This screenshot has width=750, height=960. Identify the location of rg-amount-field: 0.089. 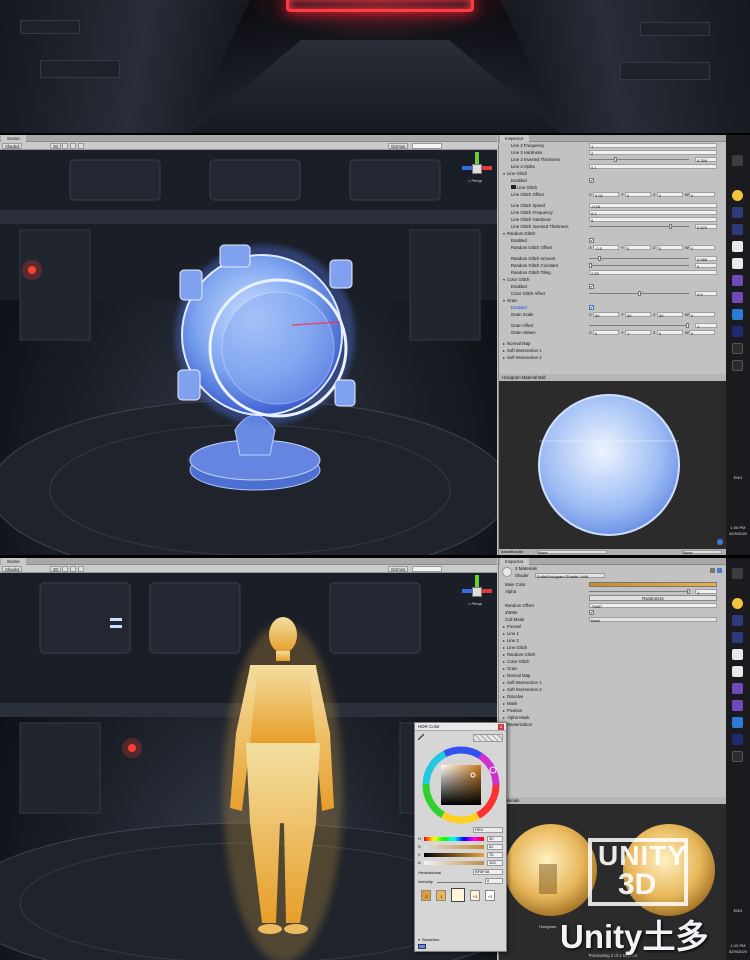
(706, 259).